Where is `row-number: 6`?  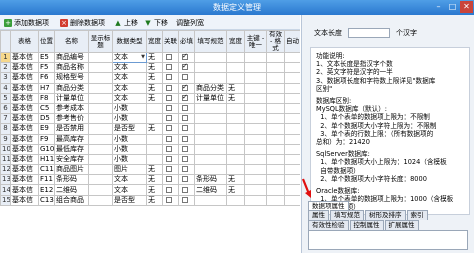 row-number: 6 is located at coordinates (5, 108).